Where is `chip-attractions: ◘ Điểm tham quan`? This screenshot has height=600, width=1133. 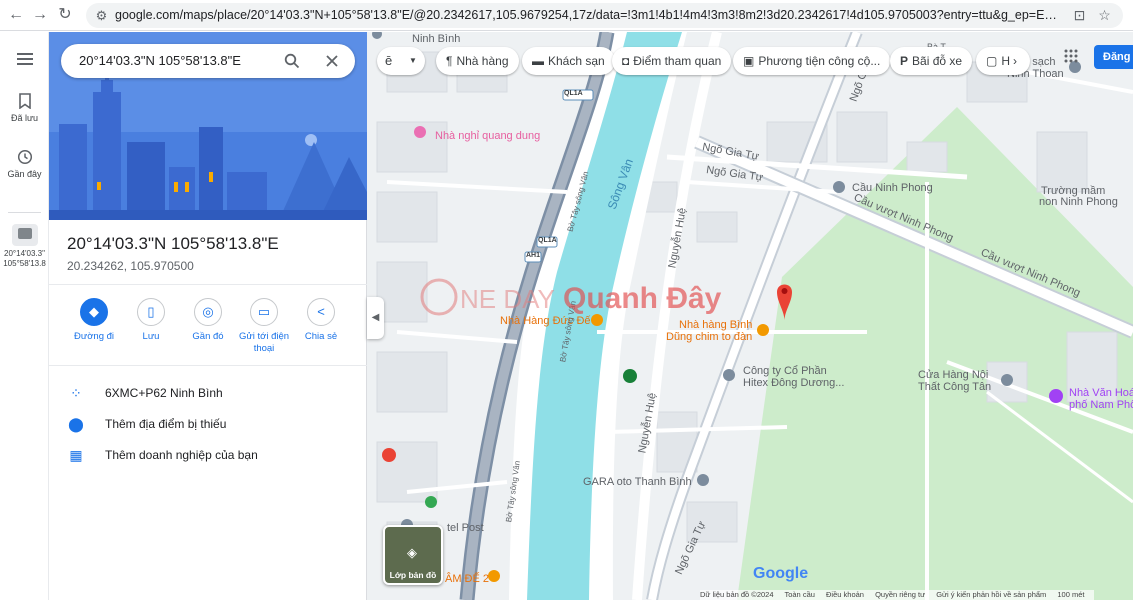 chip-attractions: ◘ Điểm tham quan is located at coordinates (672, 61).